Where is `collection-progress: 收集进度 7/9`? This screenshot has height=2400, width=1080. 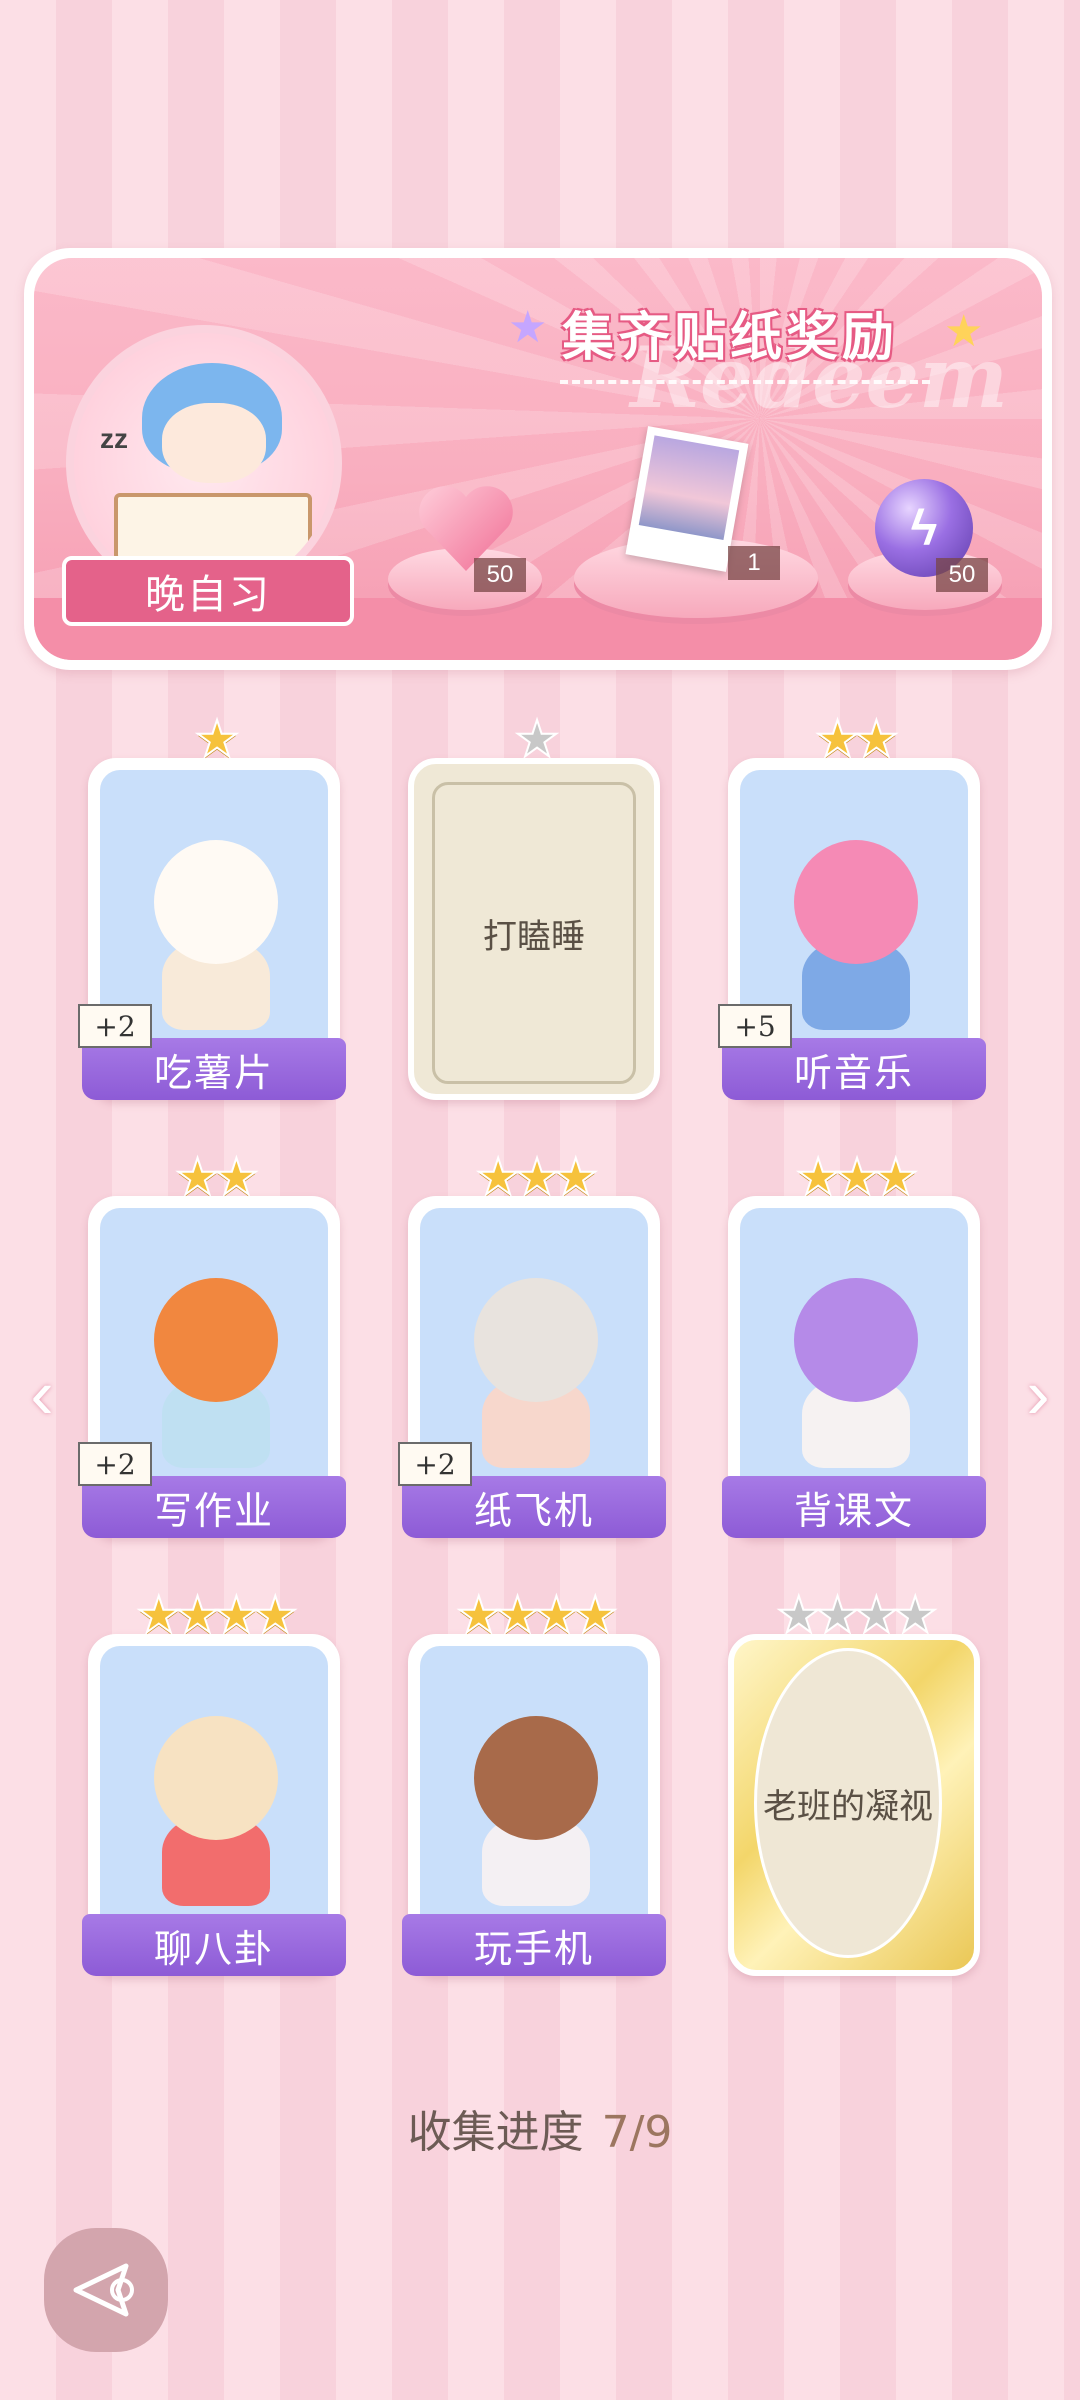 collection-progress: 收集进度 7/9 is located at coordinates (540, 2128).